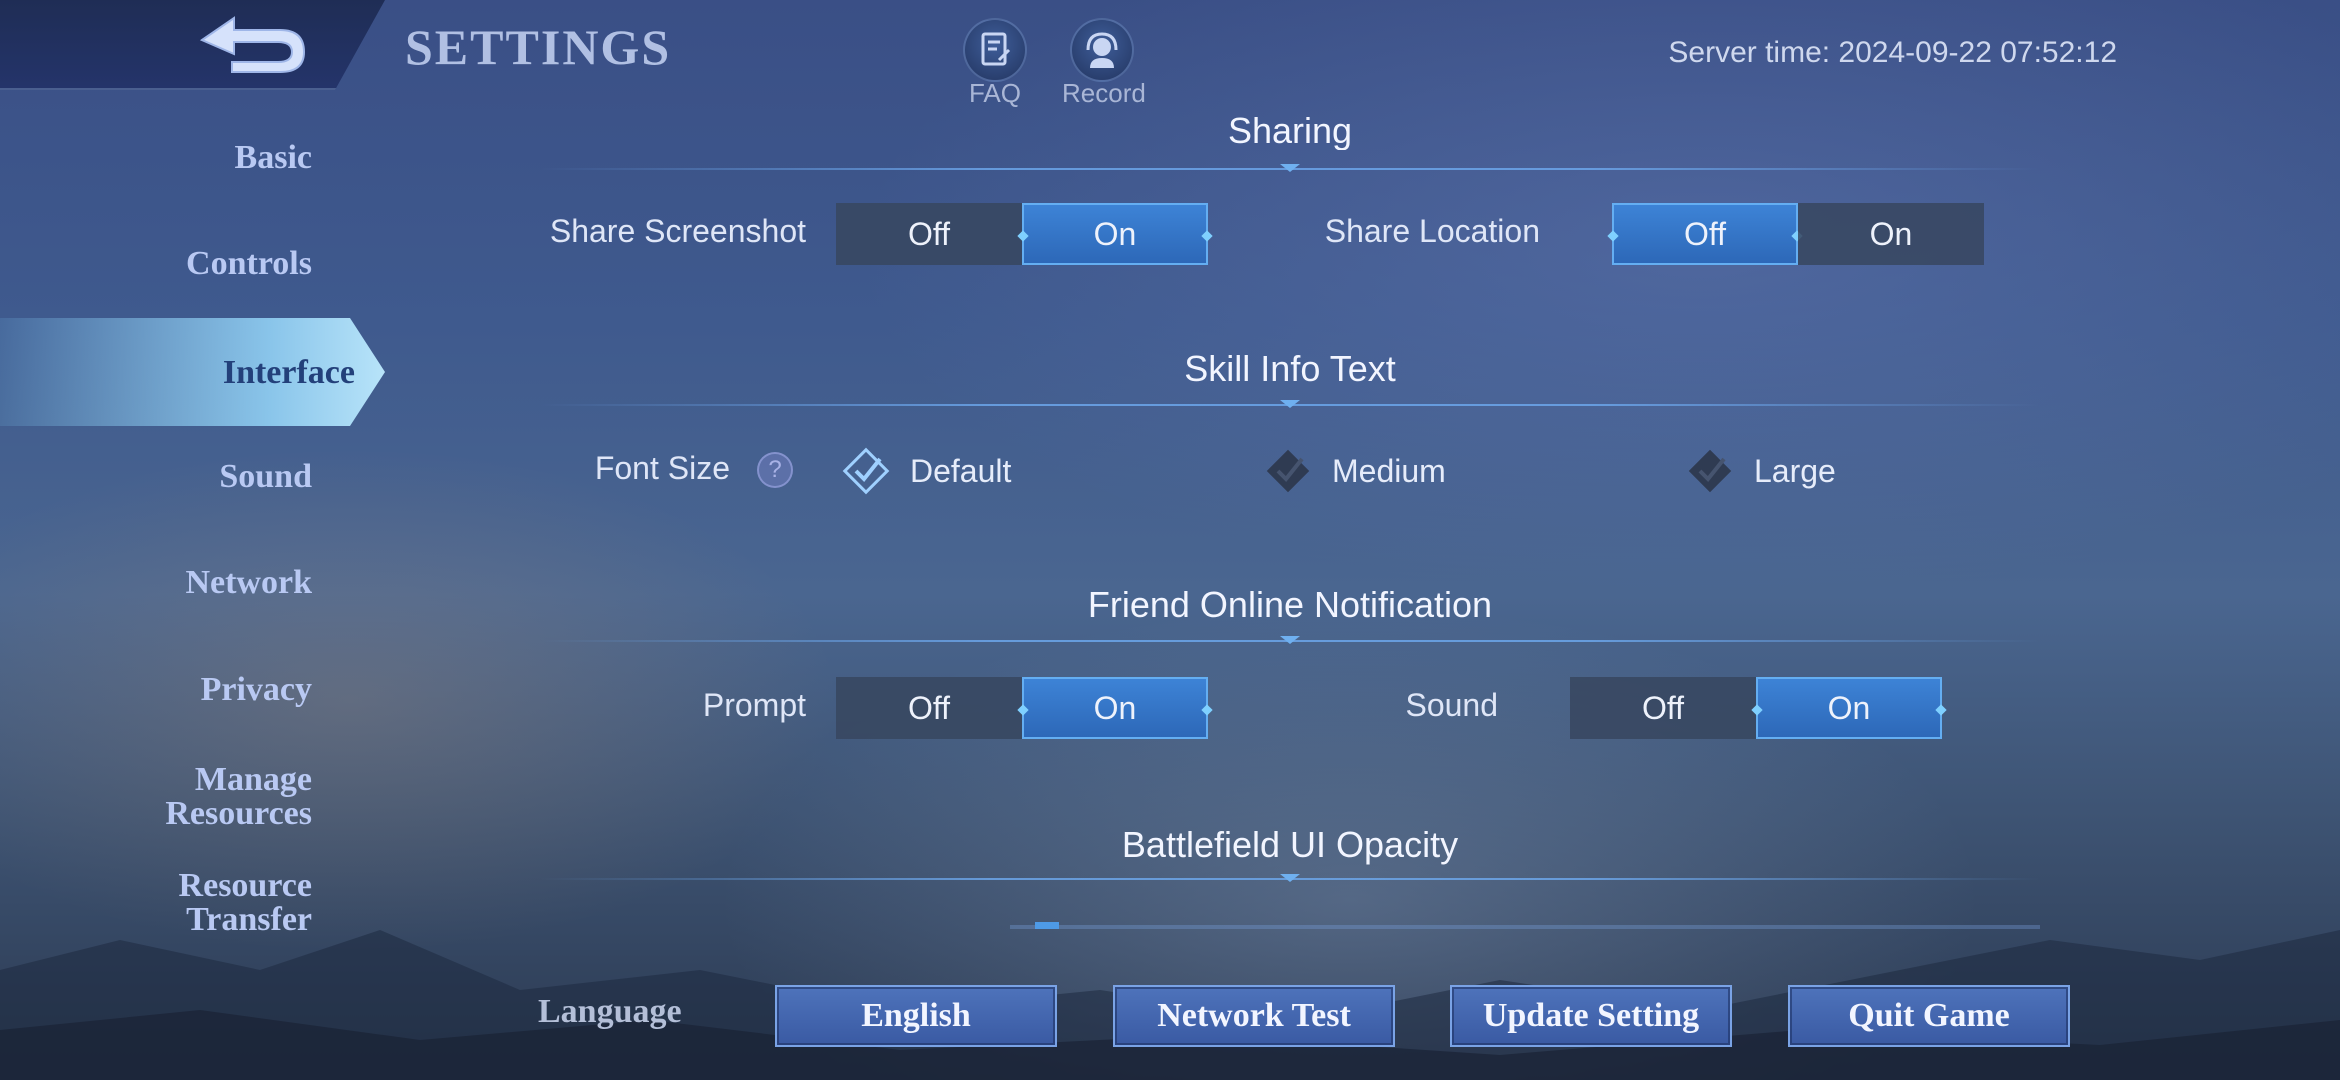  What do you see at coordinates (1525, 927) in the screenshot?
I see `opacity-slider` at bounding box center [1525, 927].